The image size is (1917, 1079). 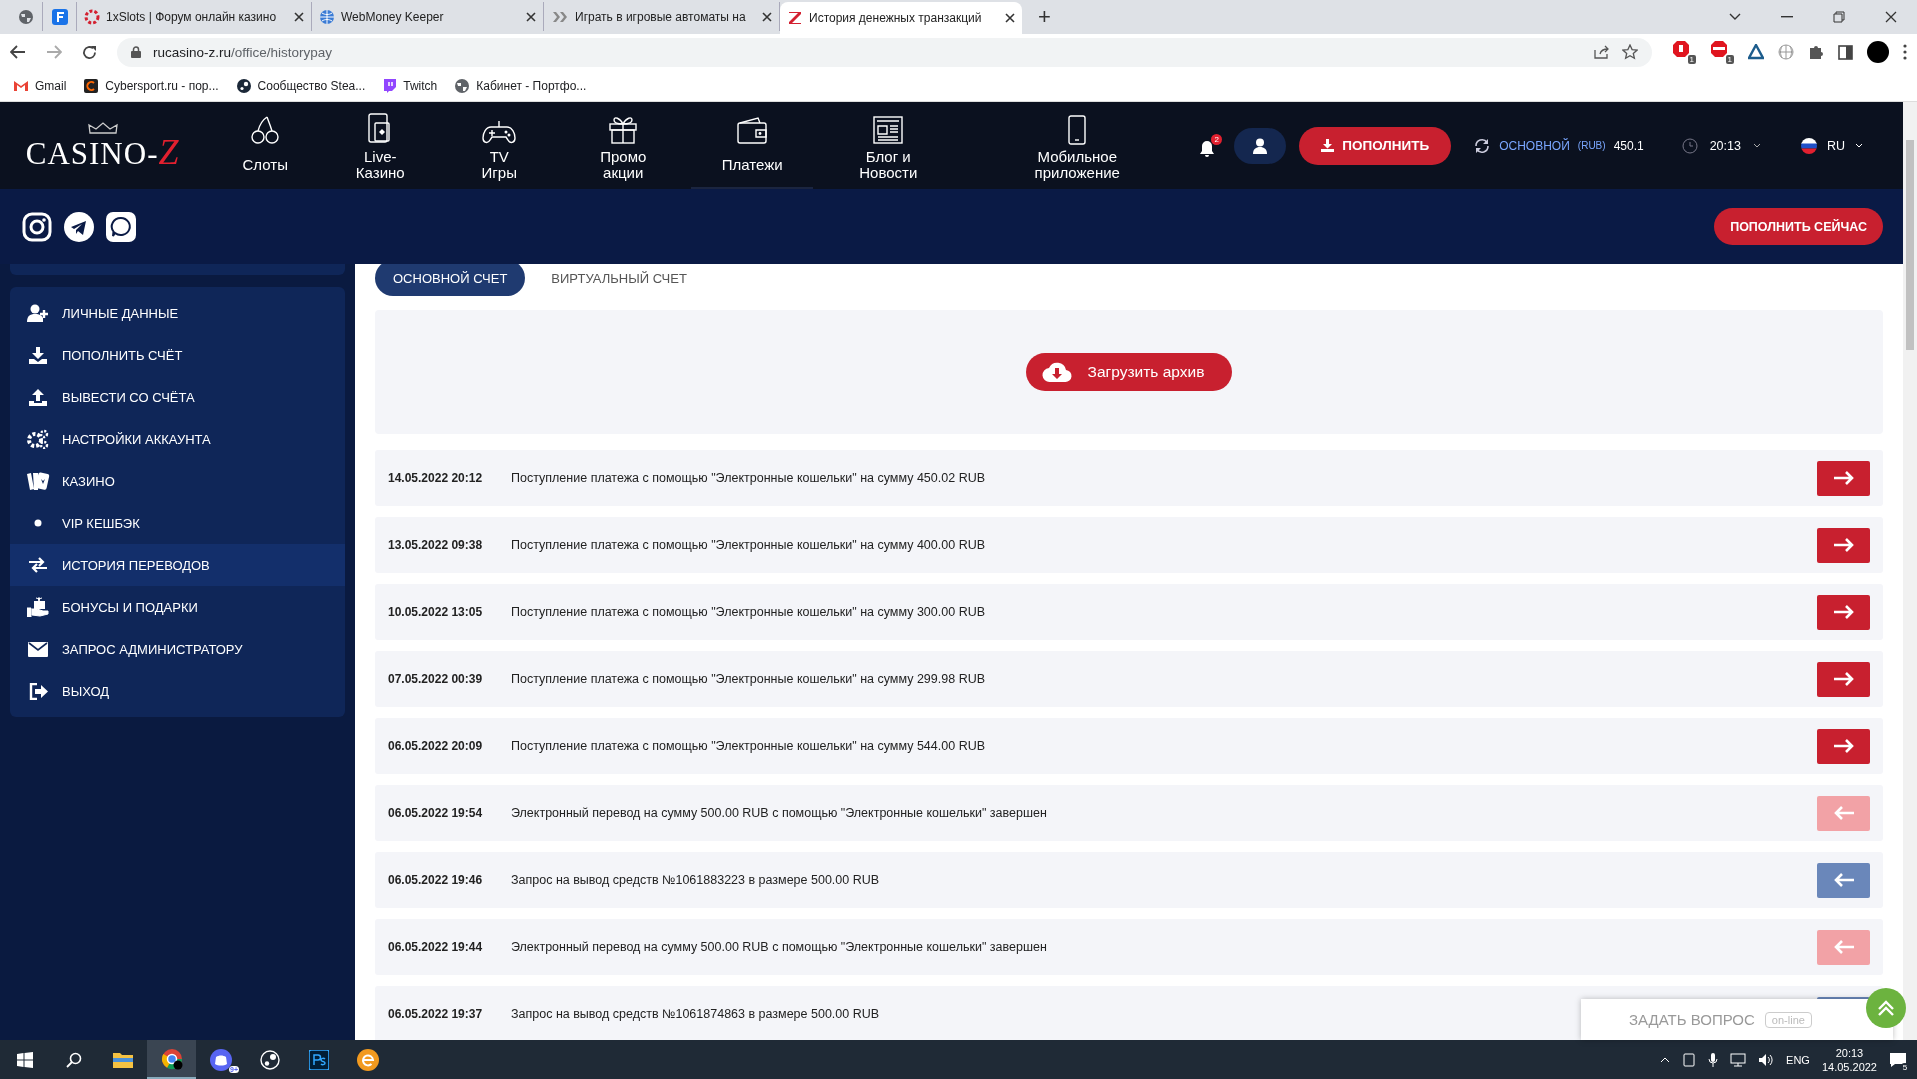 What do you see at coordinates (695, 880) in the screenshot?
I see `transaction-description: Запрос на вывод средств №1061883223 в размере 500.00 RUB` at bounding box center [695, 880].